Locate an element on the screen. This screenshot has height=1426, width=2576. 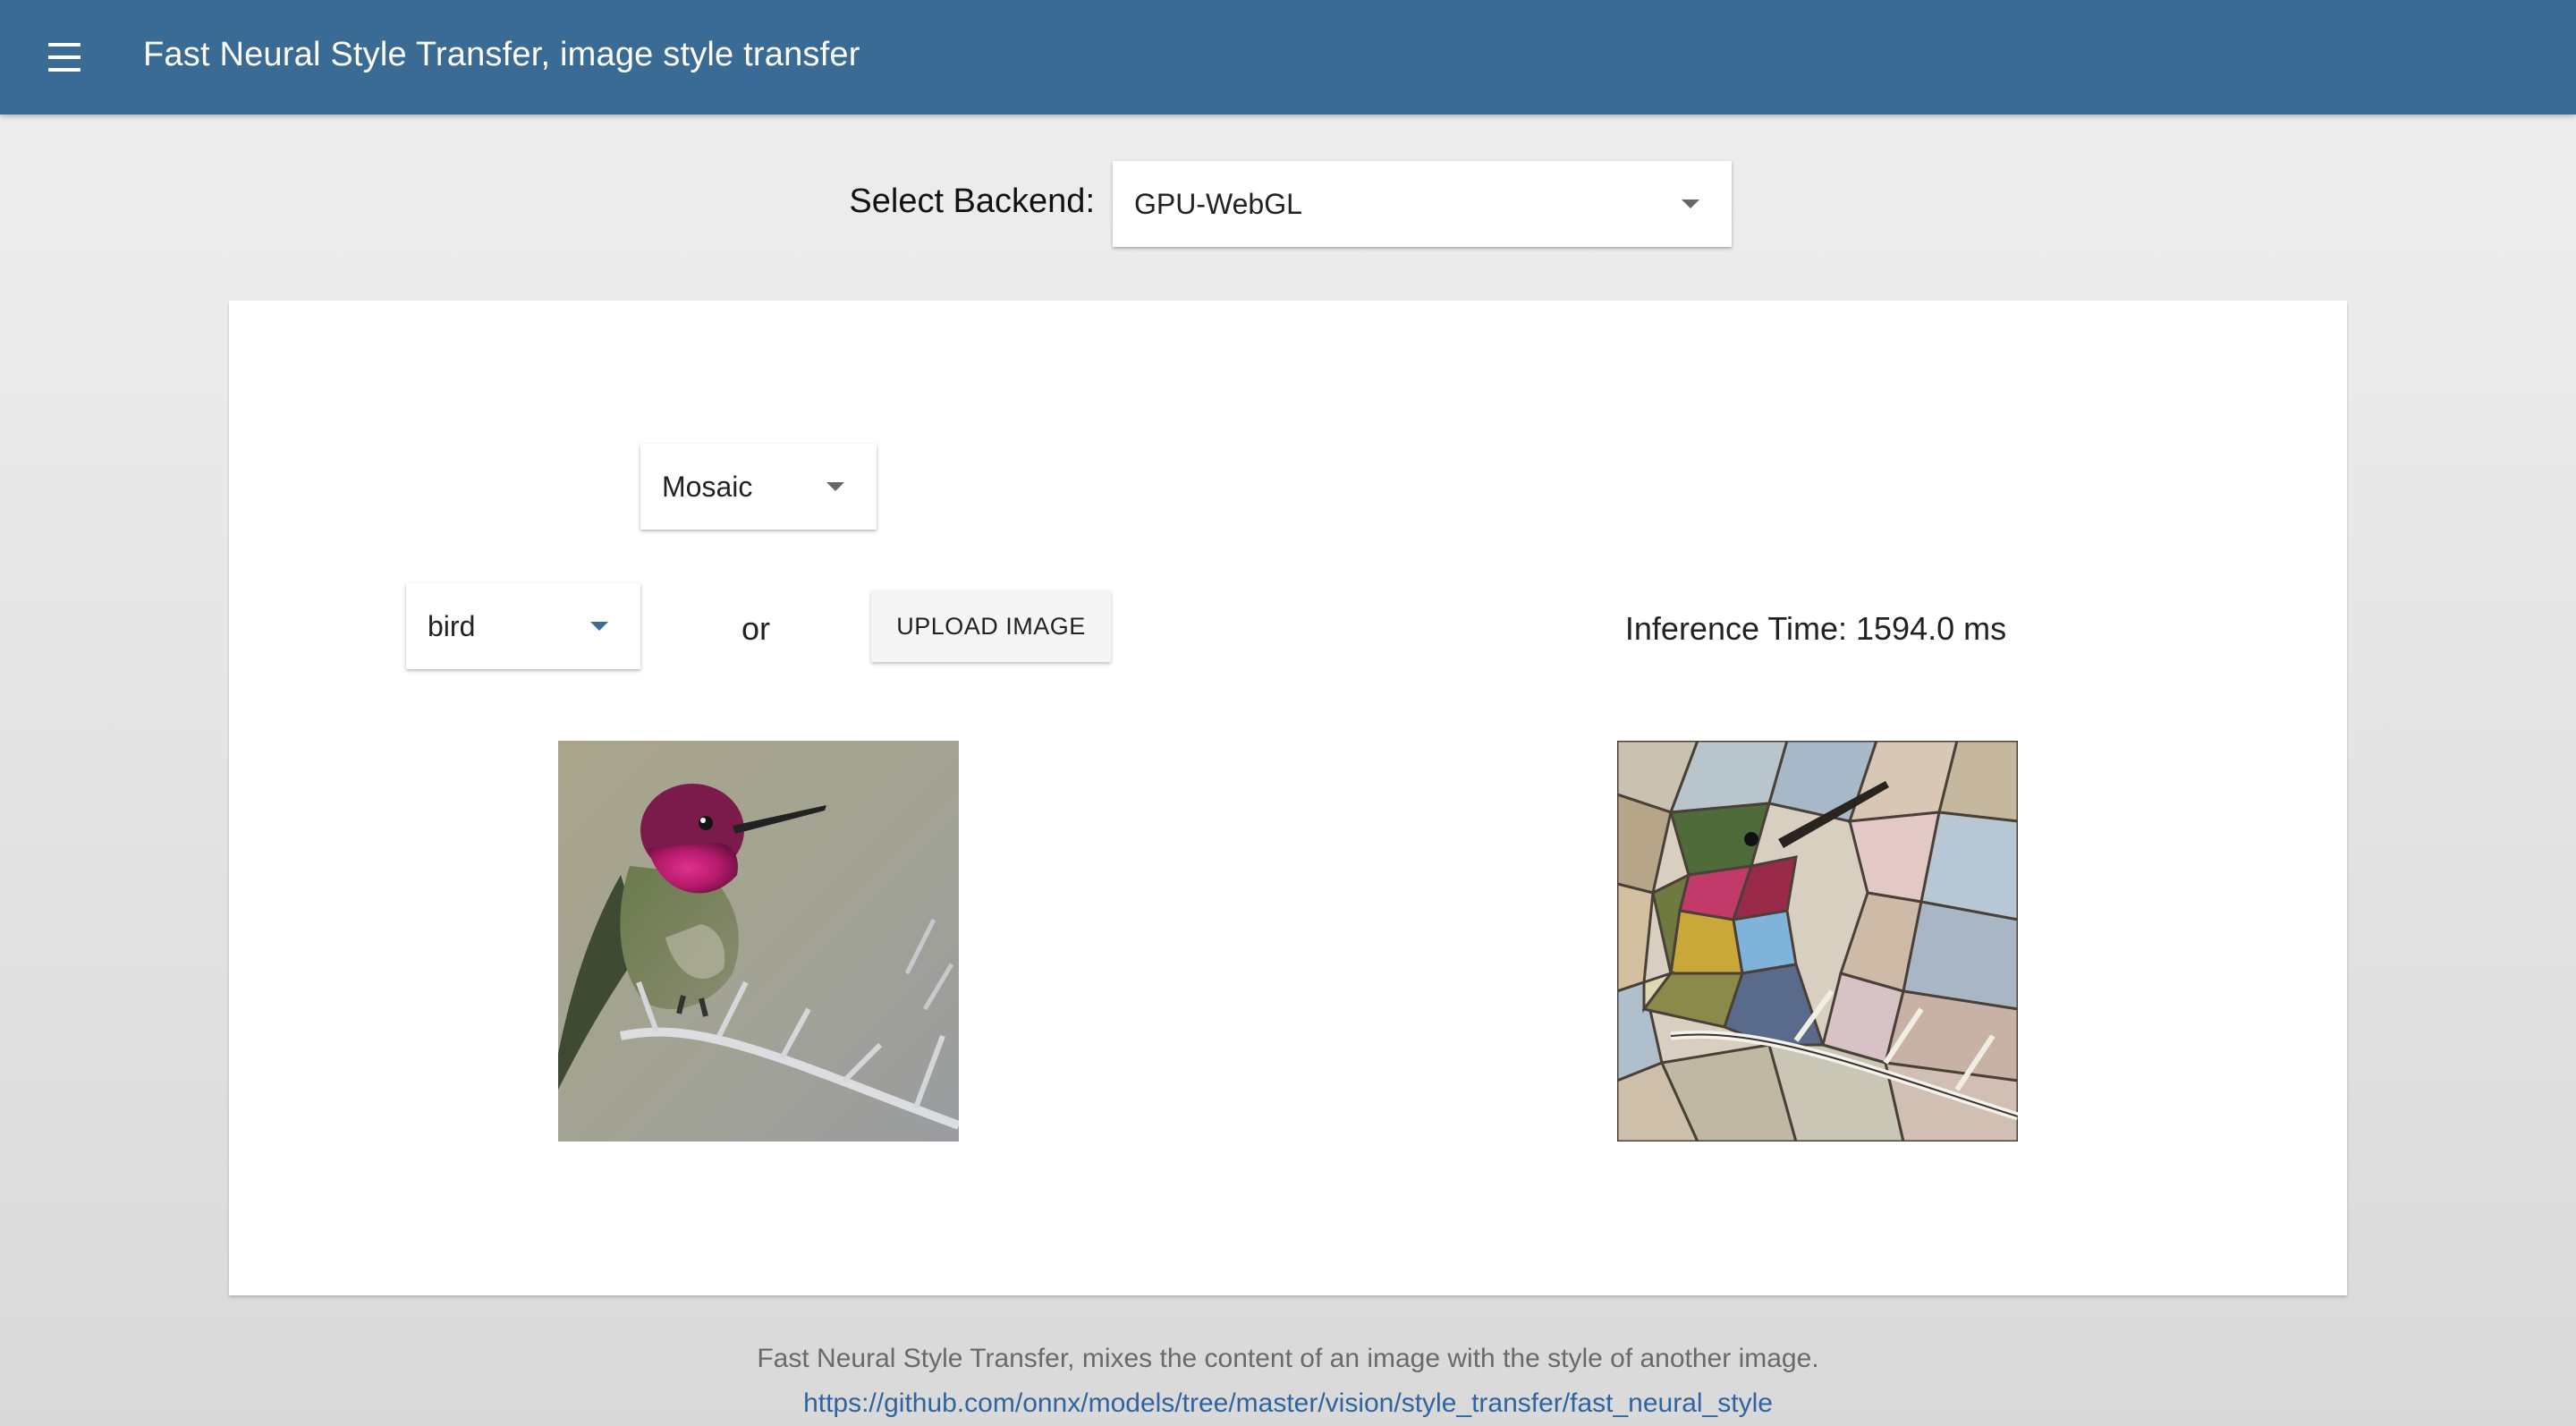
backend-select-value: GPU-WebGL is located at coordinates (1218, 204).